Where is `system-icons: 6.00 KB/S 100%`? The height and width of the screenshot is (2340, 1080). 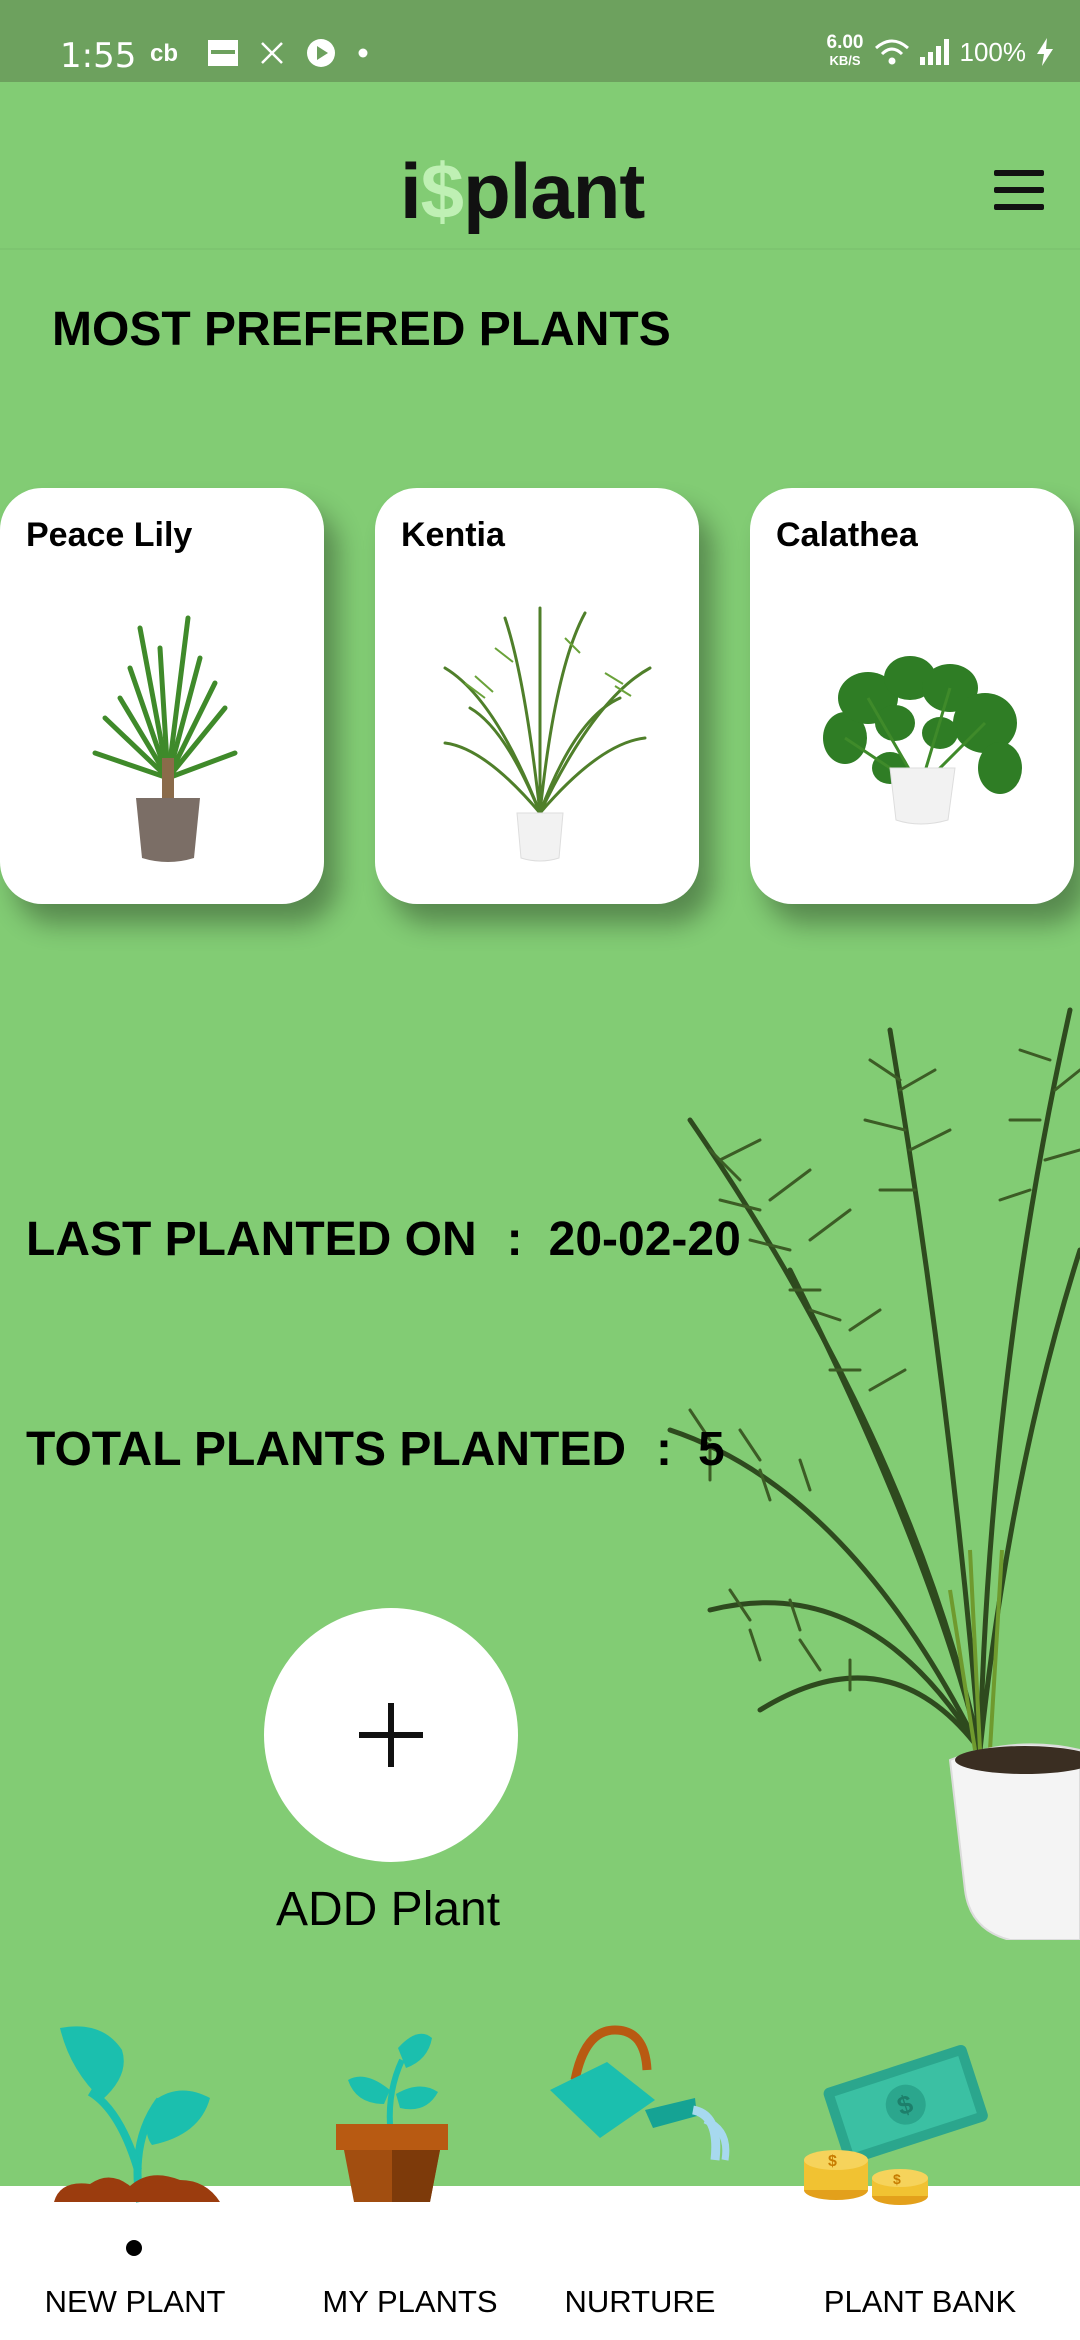
system-icons: 6.00 KB/S 100% is located at coordinates (940, 51).